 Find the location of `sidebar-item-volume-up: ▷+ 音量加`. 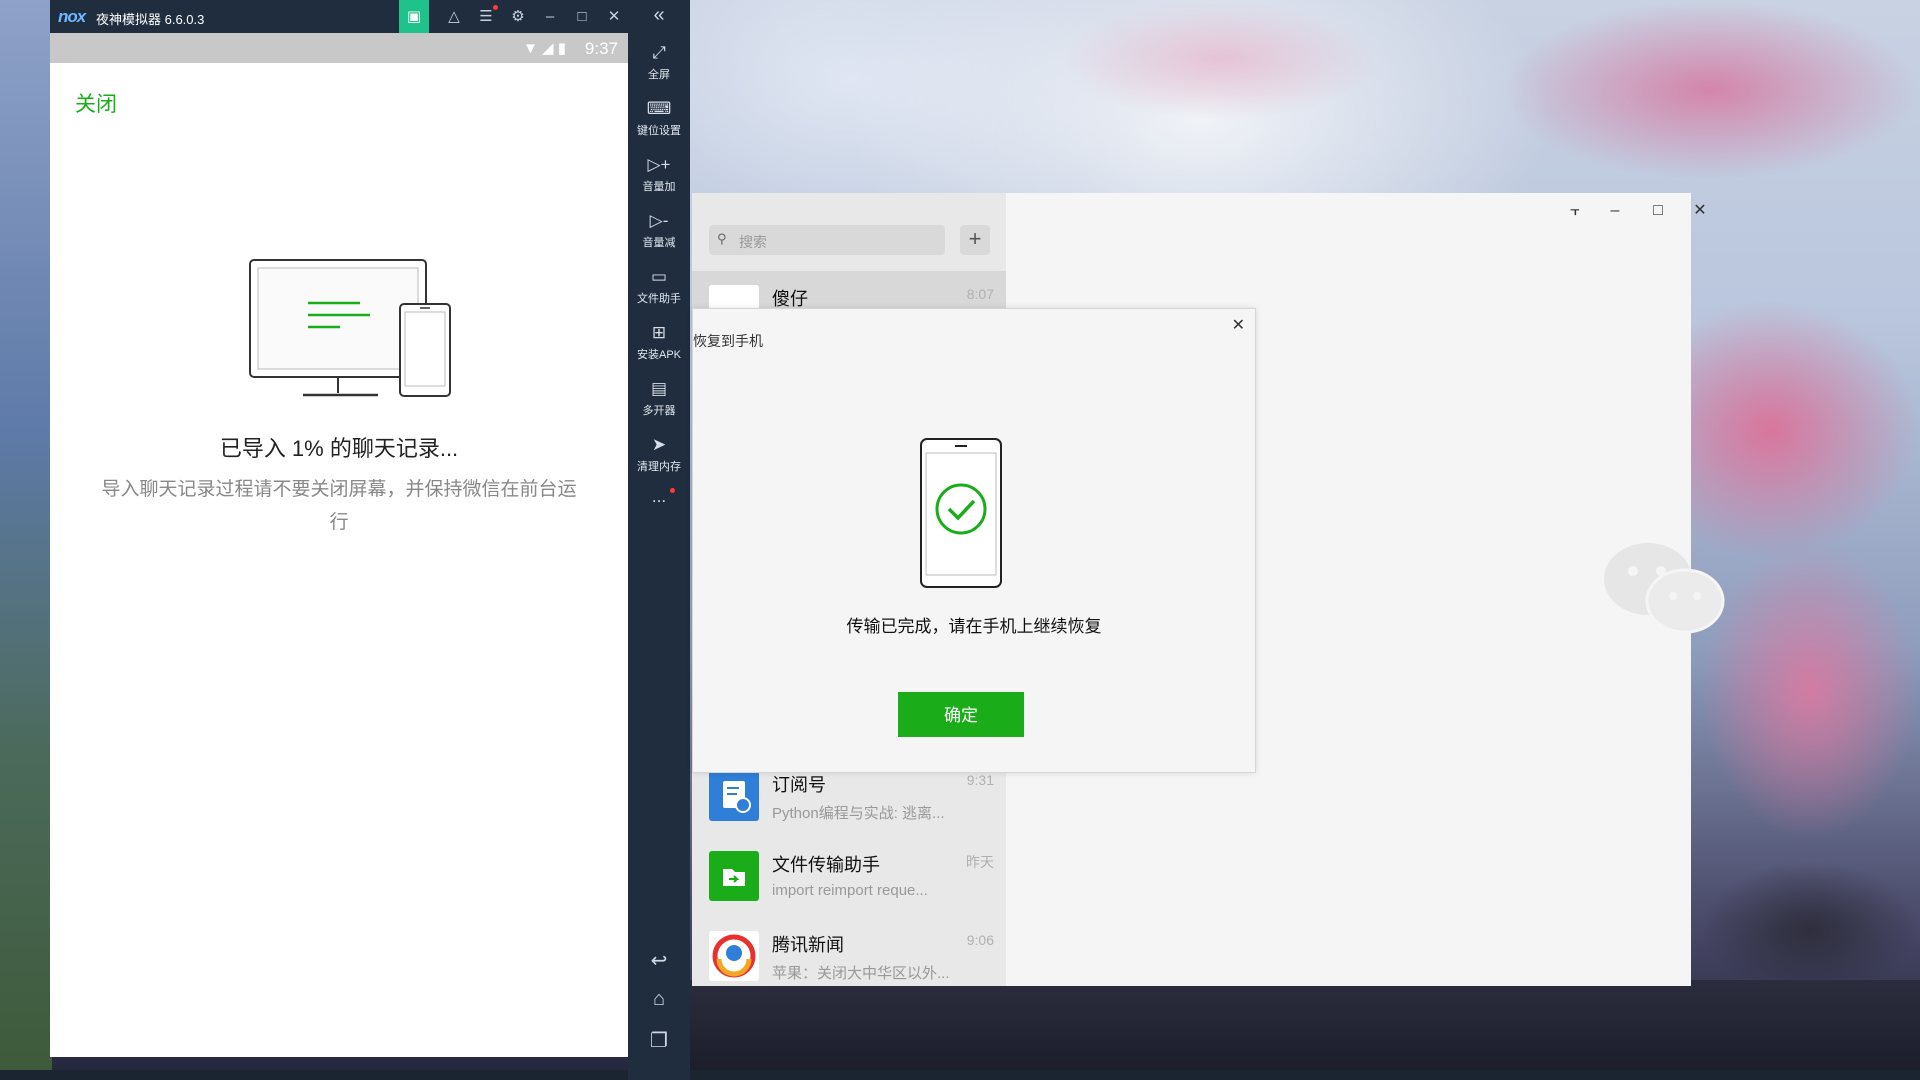

sidebar-item-volume-up: ▷+ 音量加 is located at coordinates (659, 174).